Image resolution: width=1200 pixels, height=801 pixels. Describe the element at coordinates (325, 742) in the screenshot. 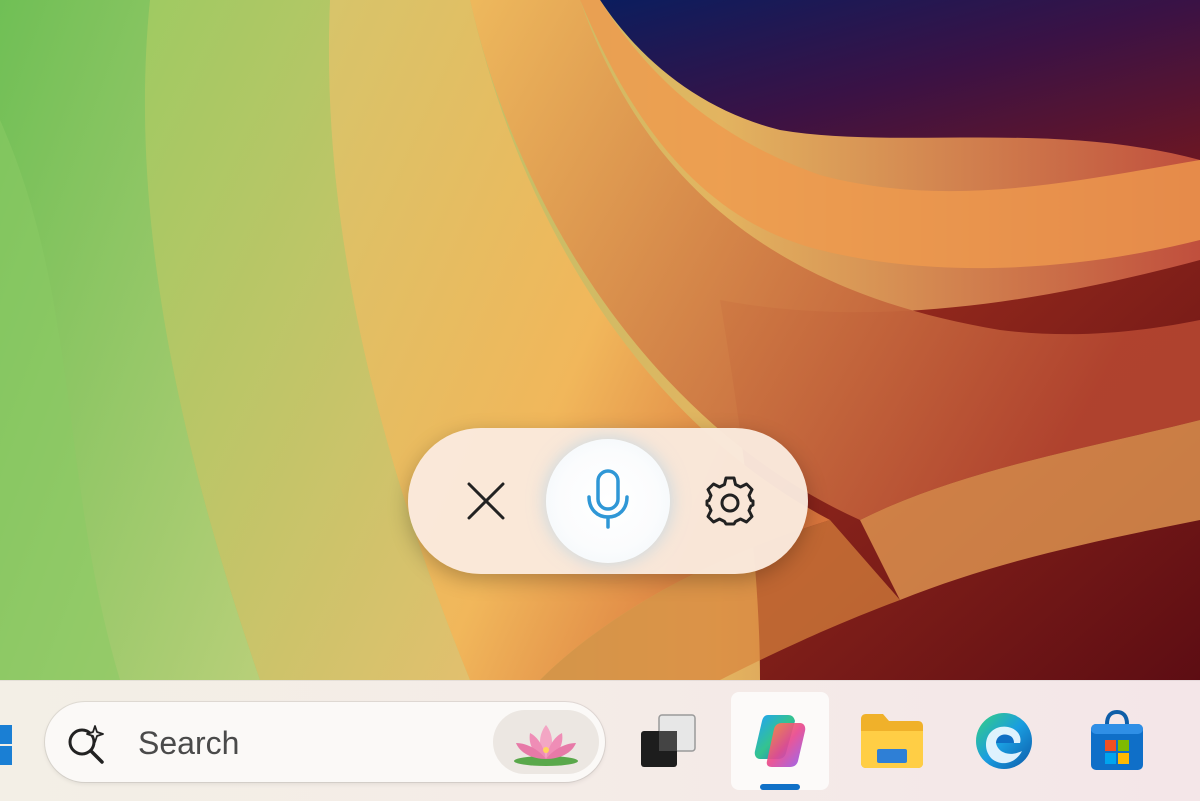

I see `search-box: Search` at that location.